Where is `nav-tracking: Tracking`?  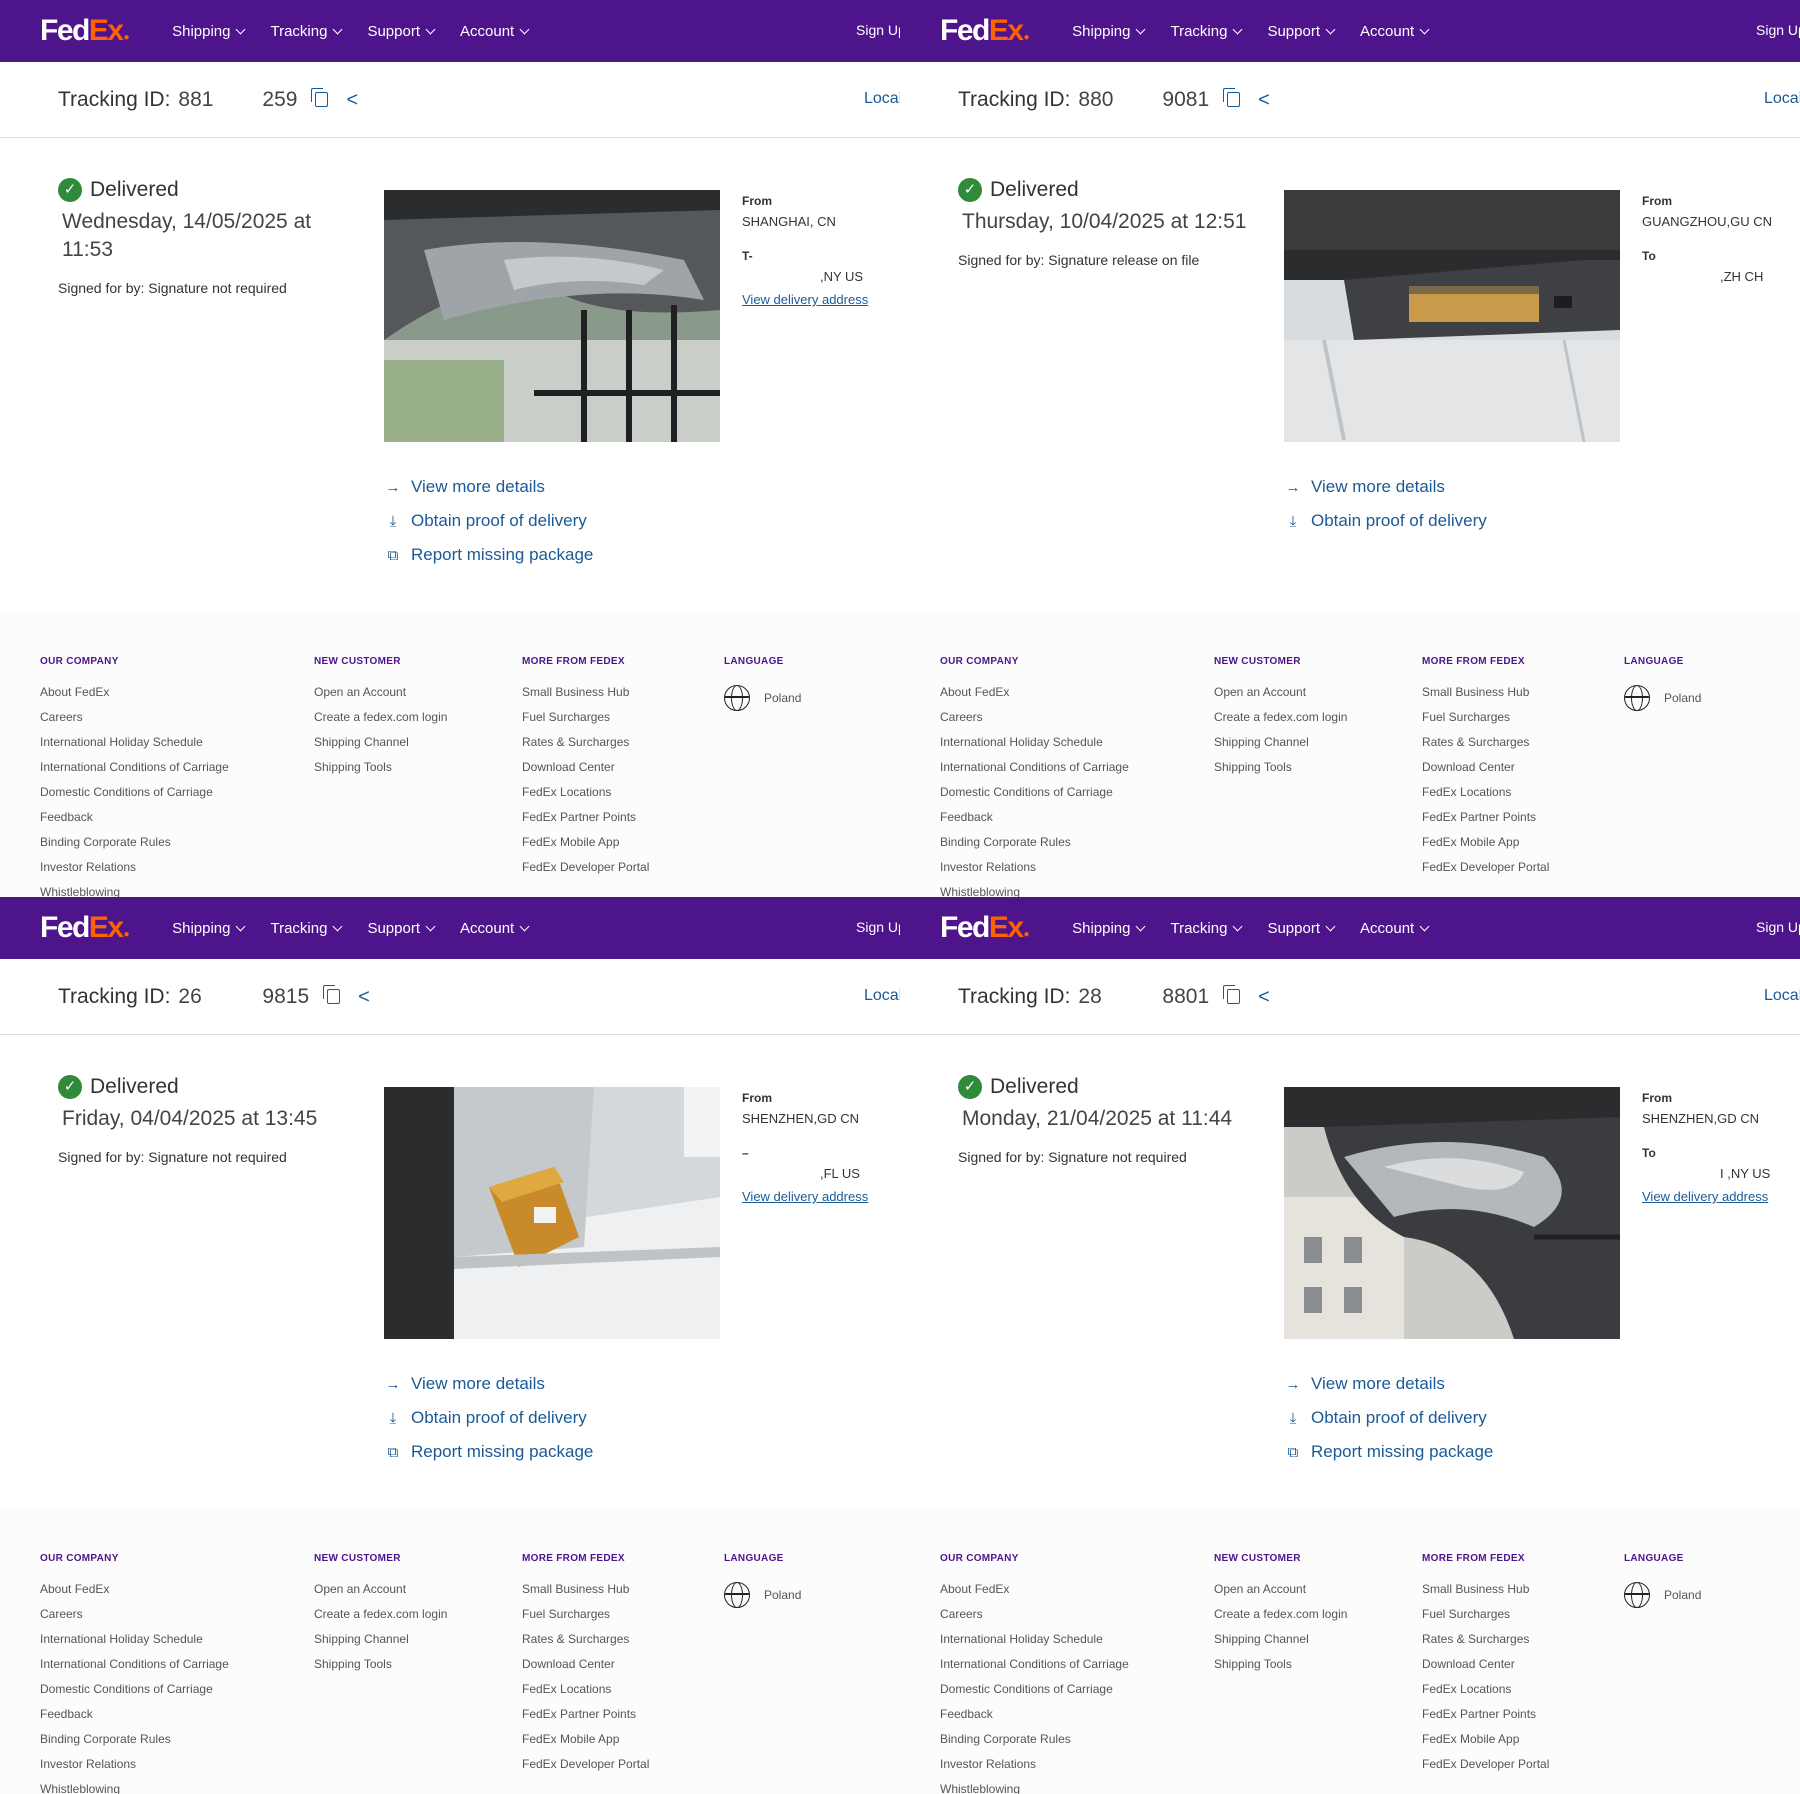 nav-tracking: Tracking is located at coordinates (306, 31).